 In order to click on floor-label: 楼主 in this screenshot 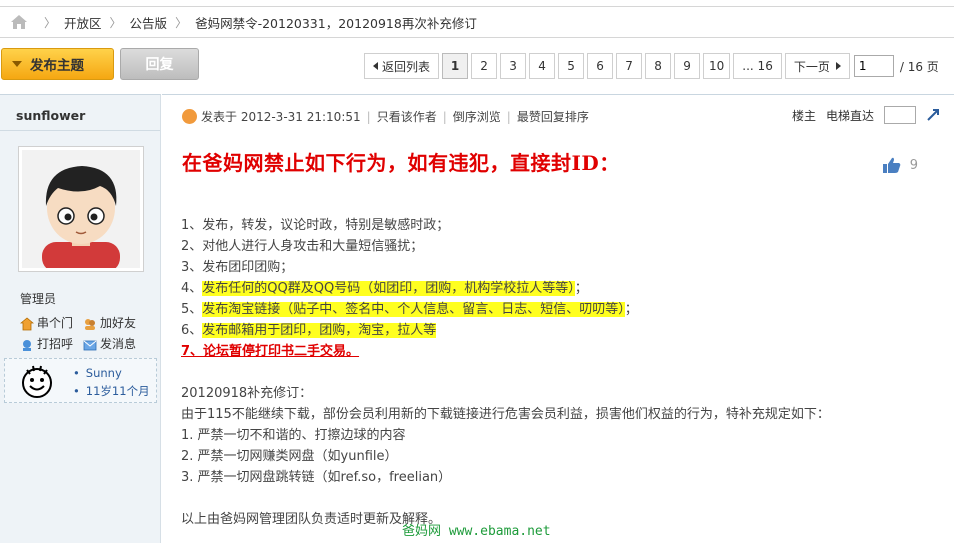, I will do `click(803, 115)`.